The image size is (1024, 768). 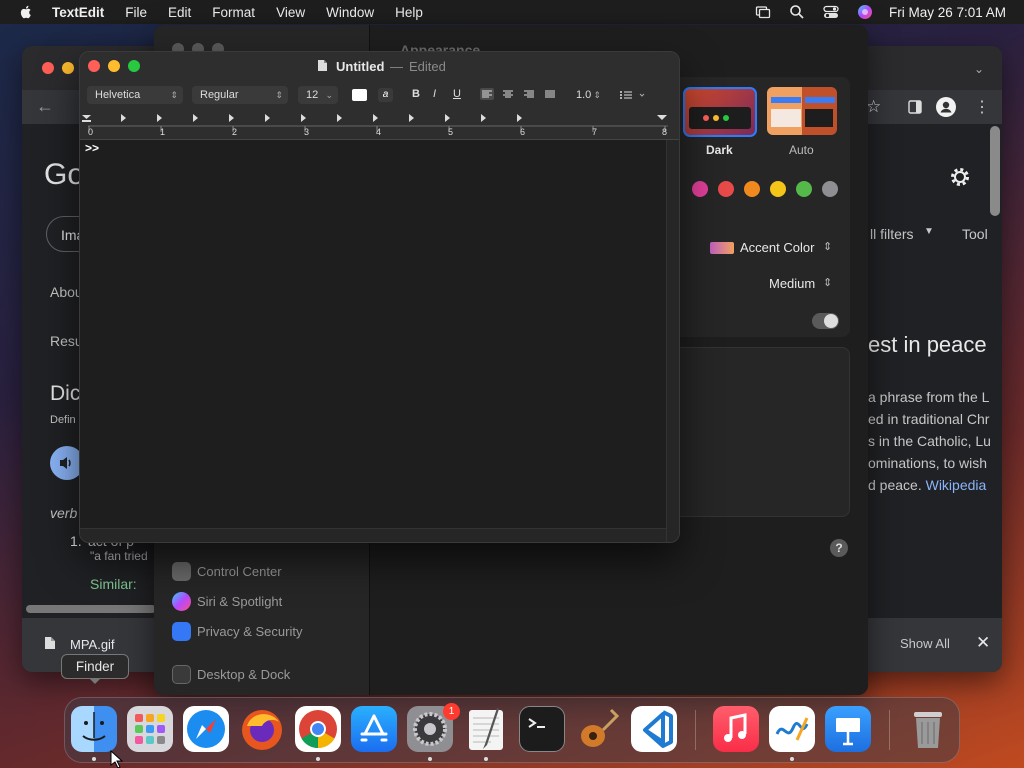 What do you see at coordinates (66, 341) in the screenshot?
I see `results-label: Resu` at bounding box center [66, 341].